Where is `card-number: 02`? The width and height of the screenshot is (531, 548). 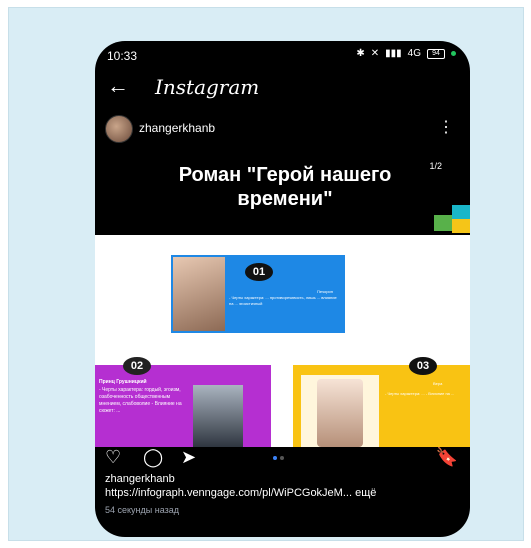 card-number: 02 is located at coordinates (137, 366).